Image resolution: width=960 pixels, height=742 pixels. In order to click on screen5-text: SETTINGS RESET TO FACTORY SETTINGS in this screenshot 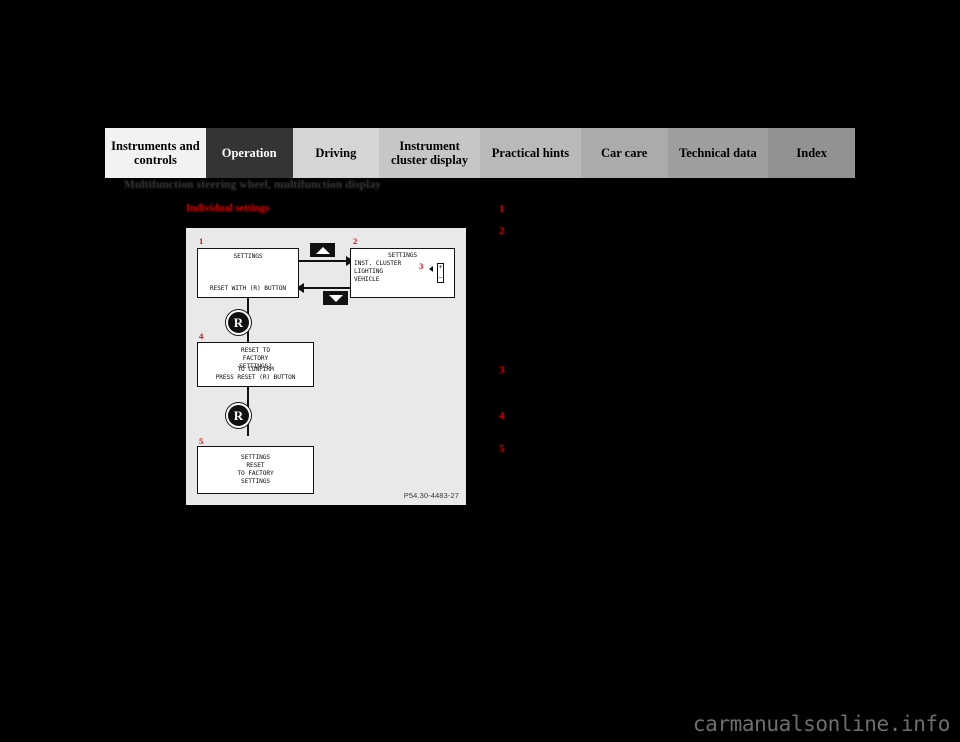, I will do `click(255, 469)`.